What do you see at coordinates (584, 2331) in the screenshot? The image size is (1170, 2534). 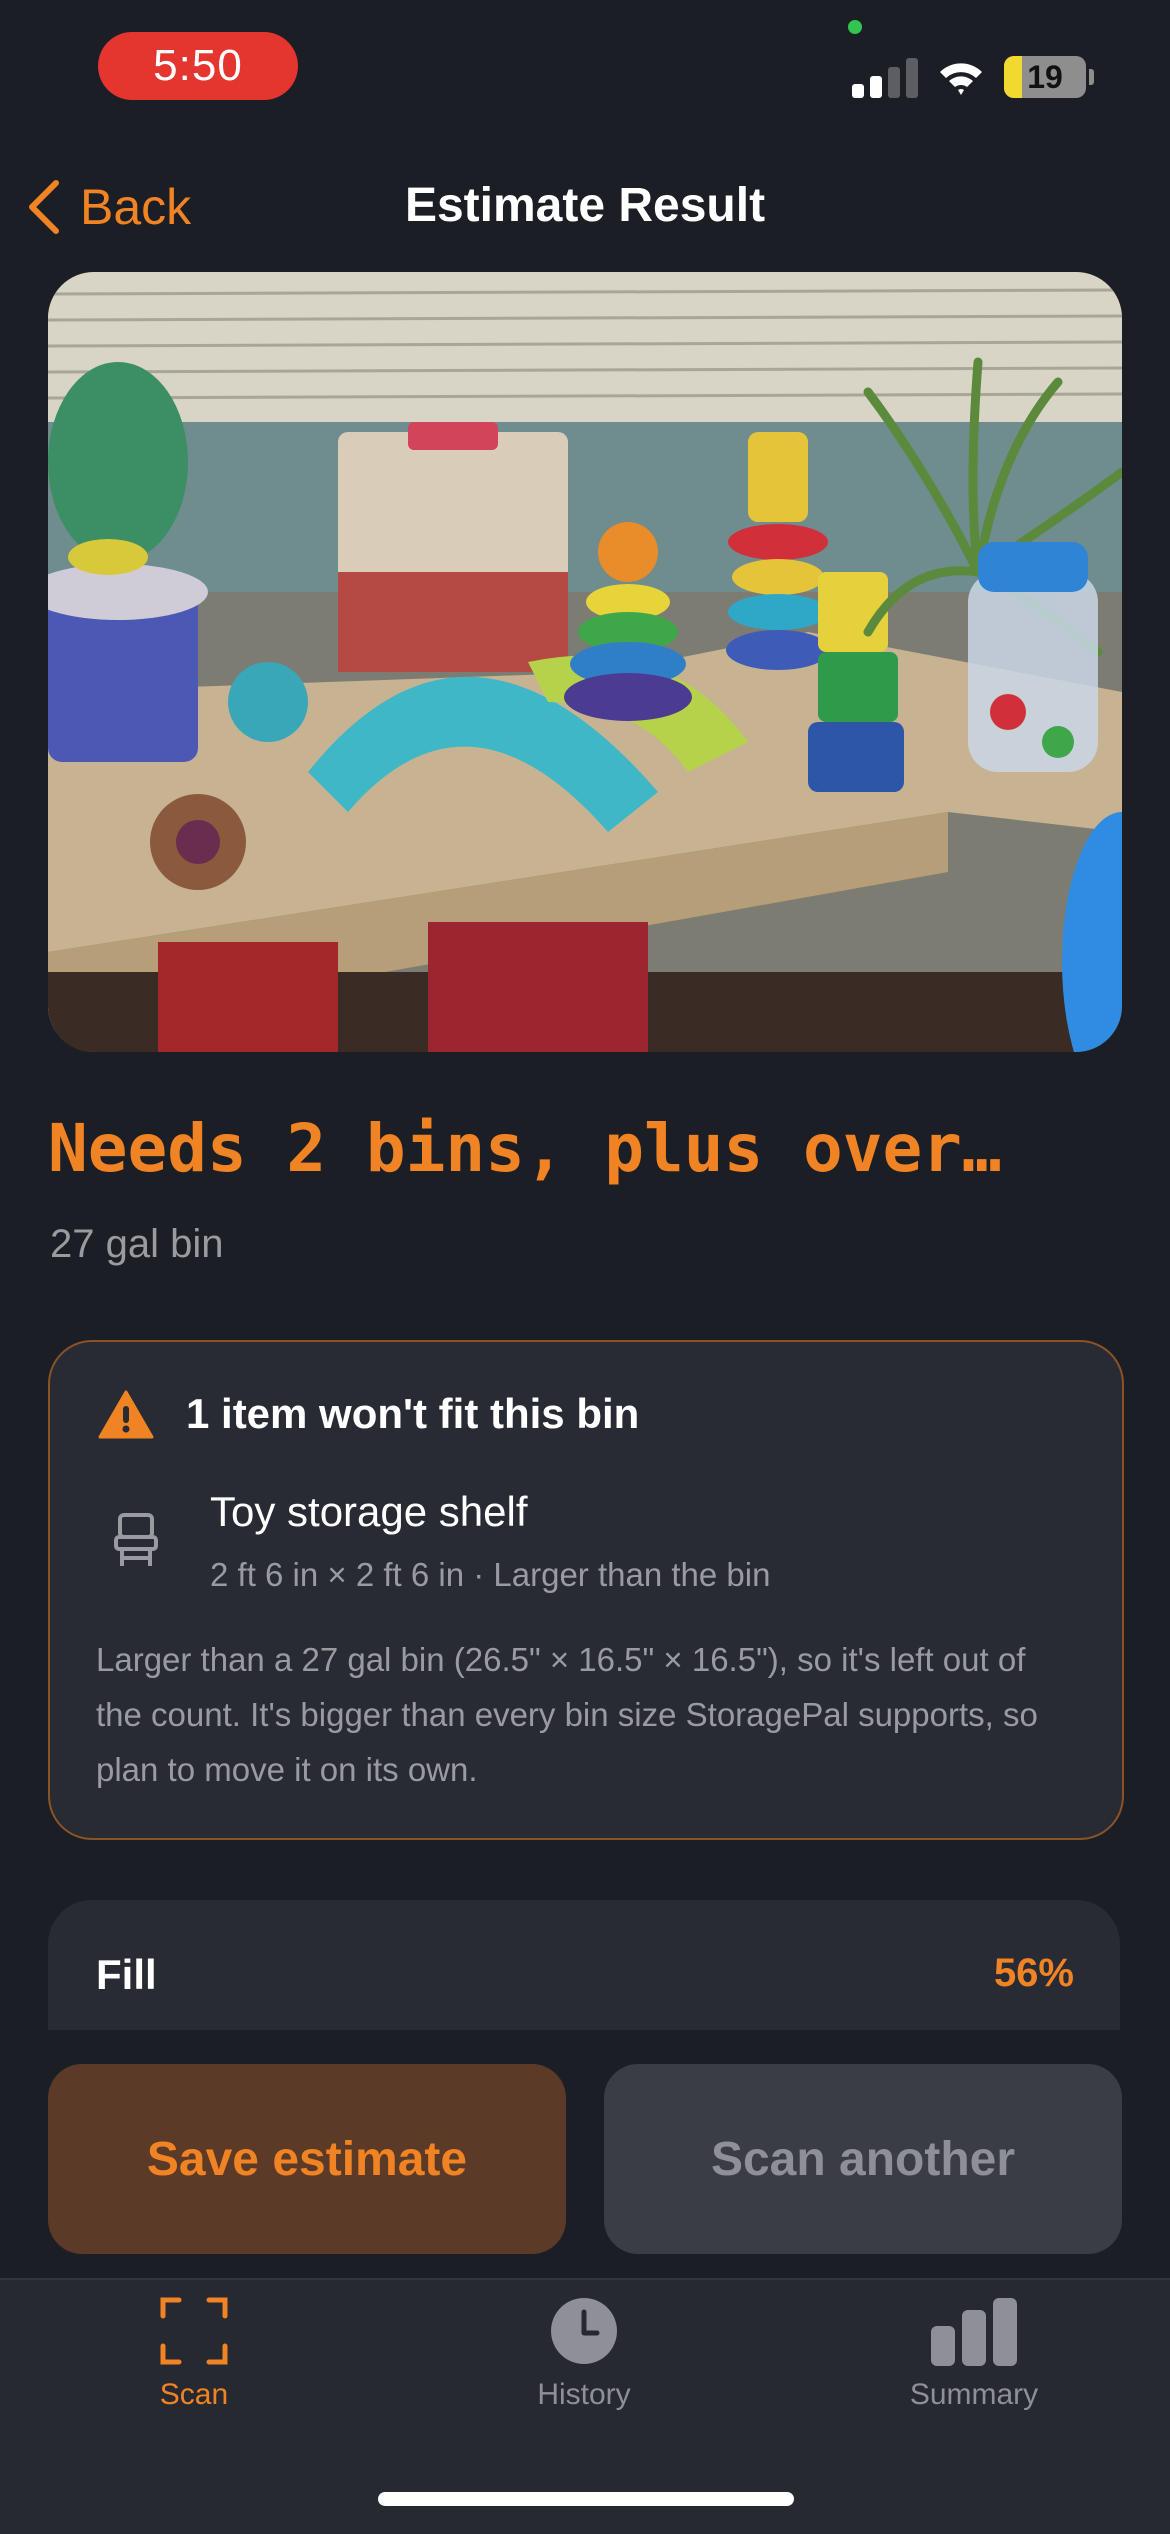 I see `clock-icon` at bounding box center [584, 2331].